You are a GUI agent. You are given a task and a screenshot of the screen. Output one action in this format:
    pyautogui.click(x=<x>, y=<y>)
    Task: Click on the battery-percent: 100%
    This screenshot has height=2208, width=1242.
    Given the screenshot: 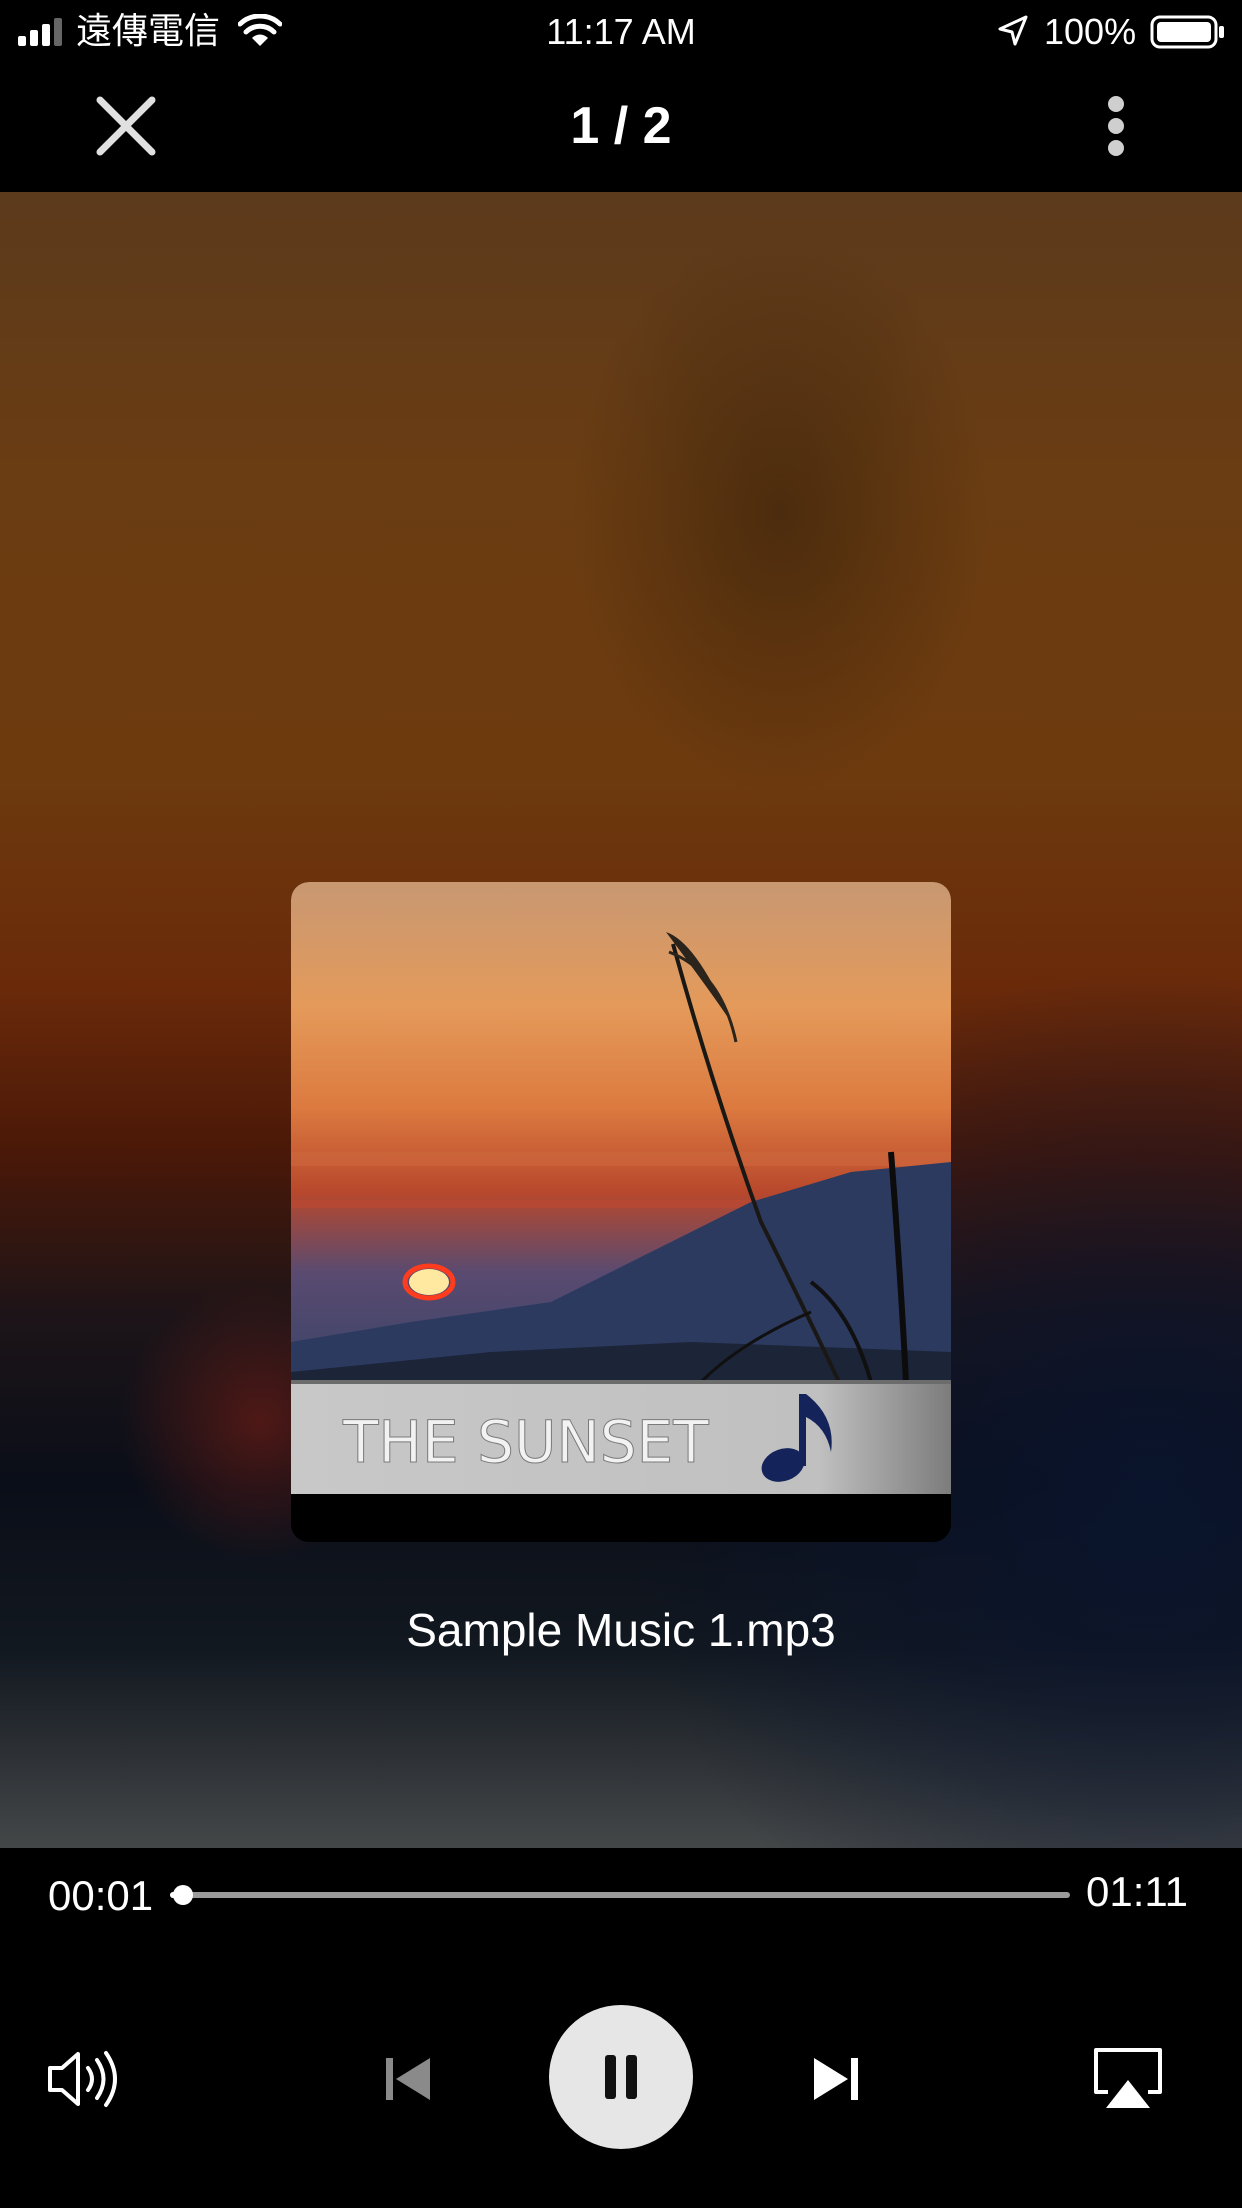 What is the action you would take?
    pyautogui.click(x=1090, y=31)
    